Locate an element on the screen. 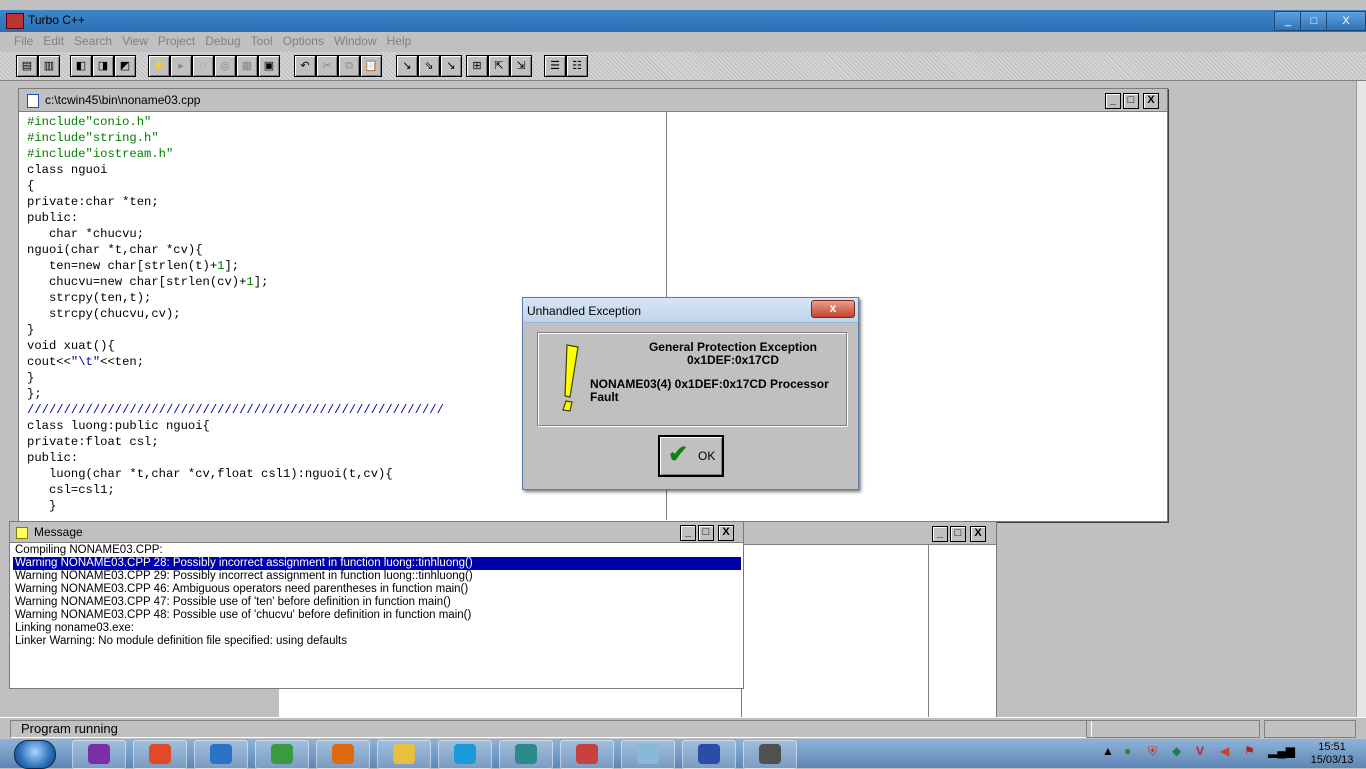  evaluate-icon: ▣ is located at coordinates (269, 66).